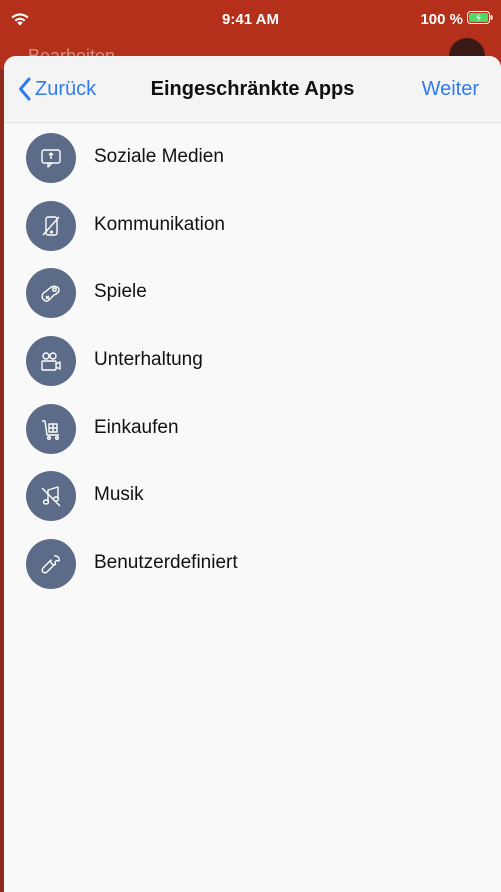  Describe the element at coordinates (480, 17) in the screenshot. I see `battery-icon` at that location.